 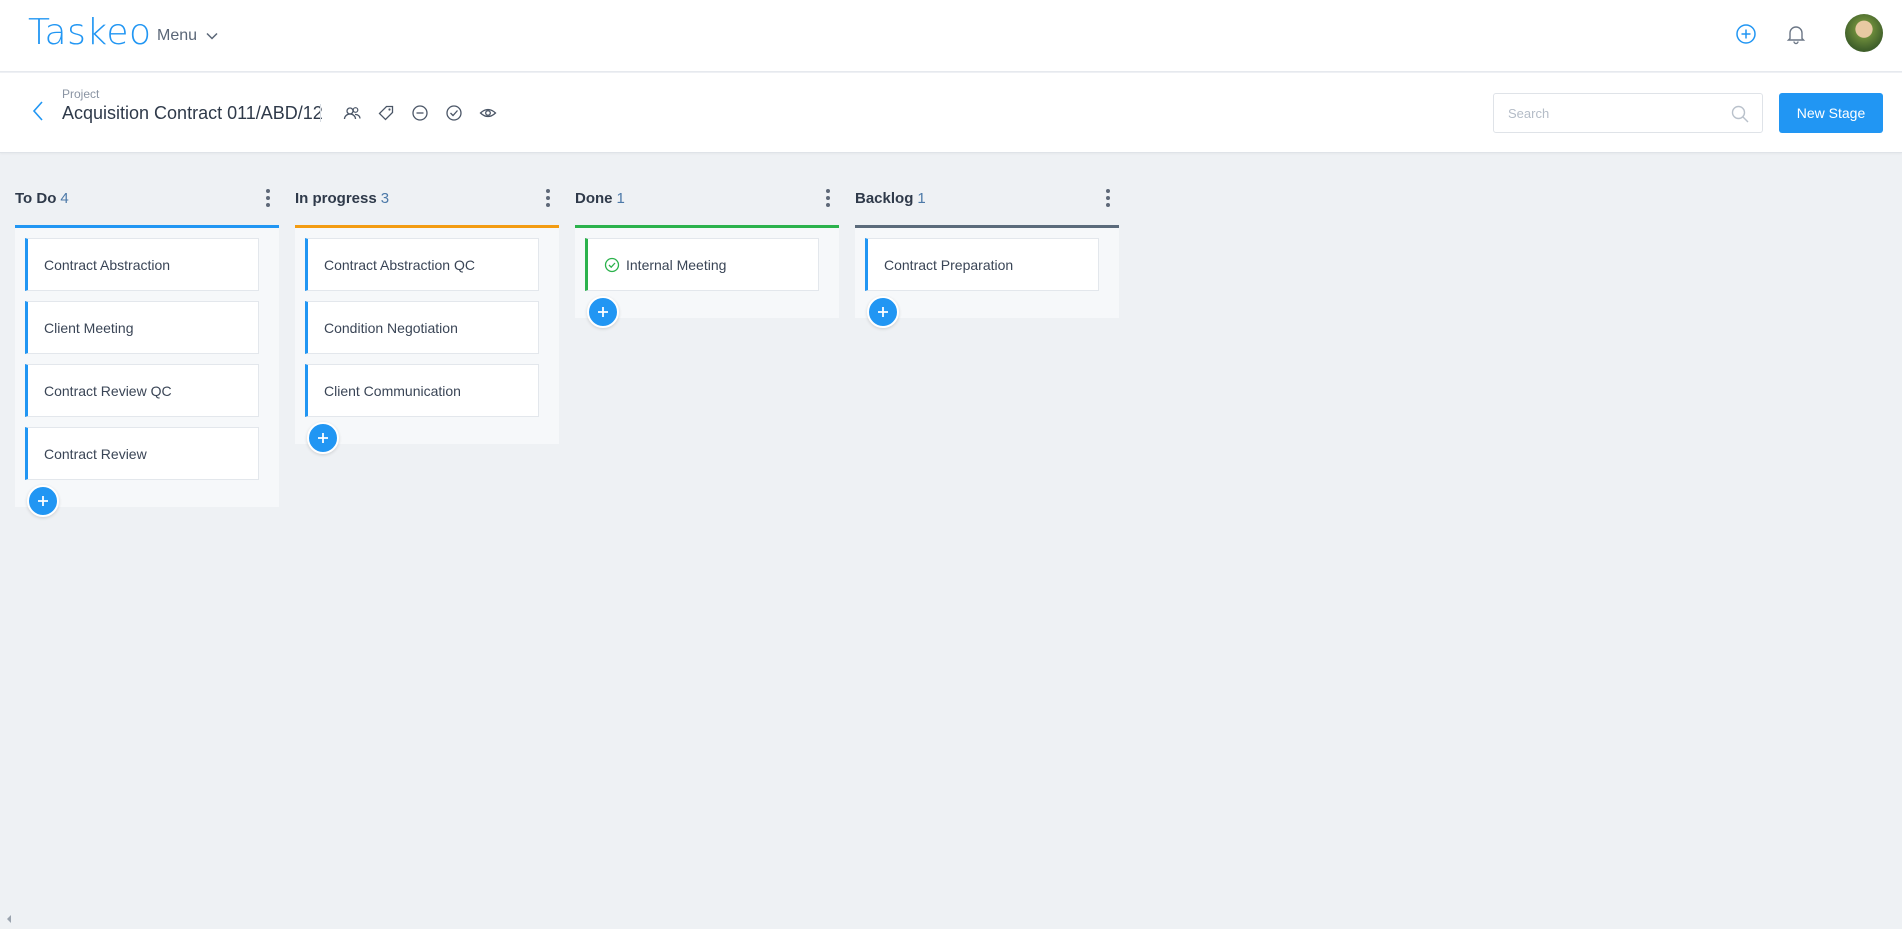 I want to click on main-menu-dropdown: Menu, so click(x=188, y=36).